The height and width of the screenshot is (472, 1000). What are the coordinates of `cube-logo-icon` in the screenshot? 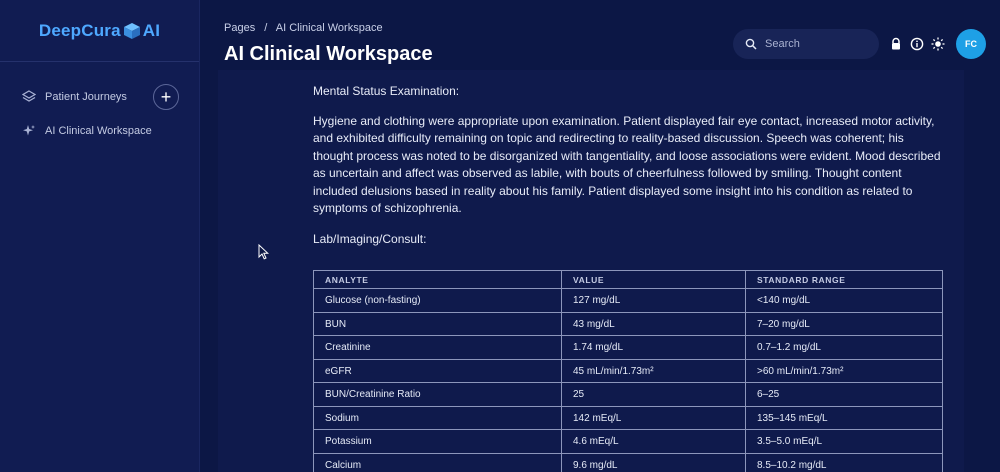 It's located at (132, 31).